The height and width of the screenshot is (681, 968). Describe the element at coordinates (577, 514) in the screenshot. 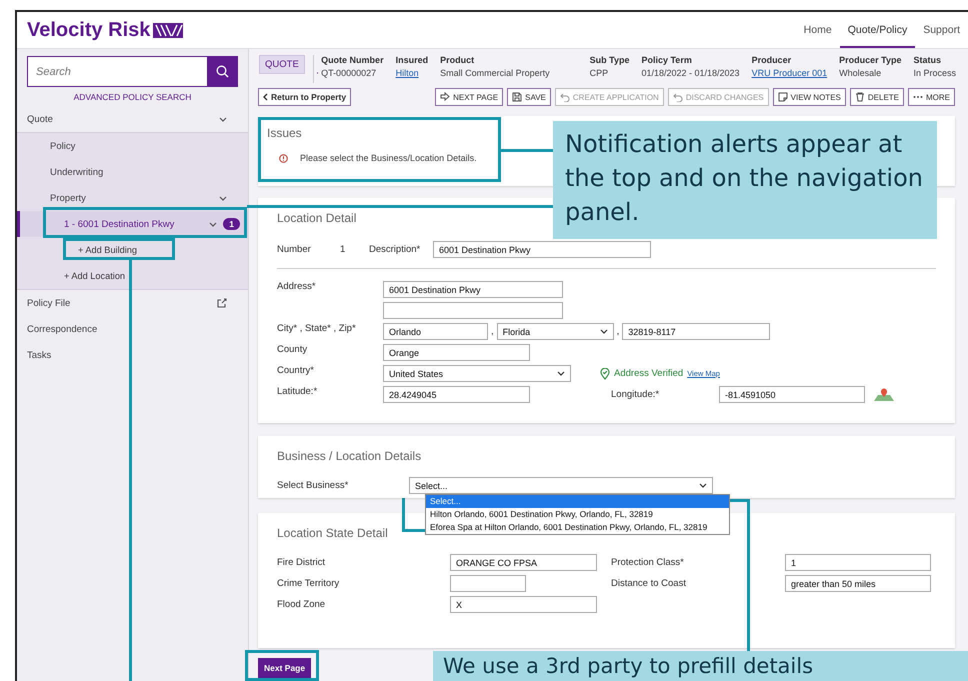

I see `dropdown-option: Hilton Orlando, 6001 Destination Pkwy, Orlando, FL, 32819` at that location.